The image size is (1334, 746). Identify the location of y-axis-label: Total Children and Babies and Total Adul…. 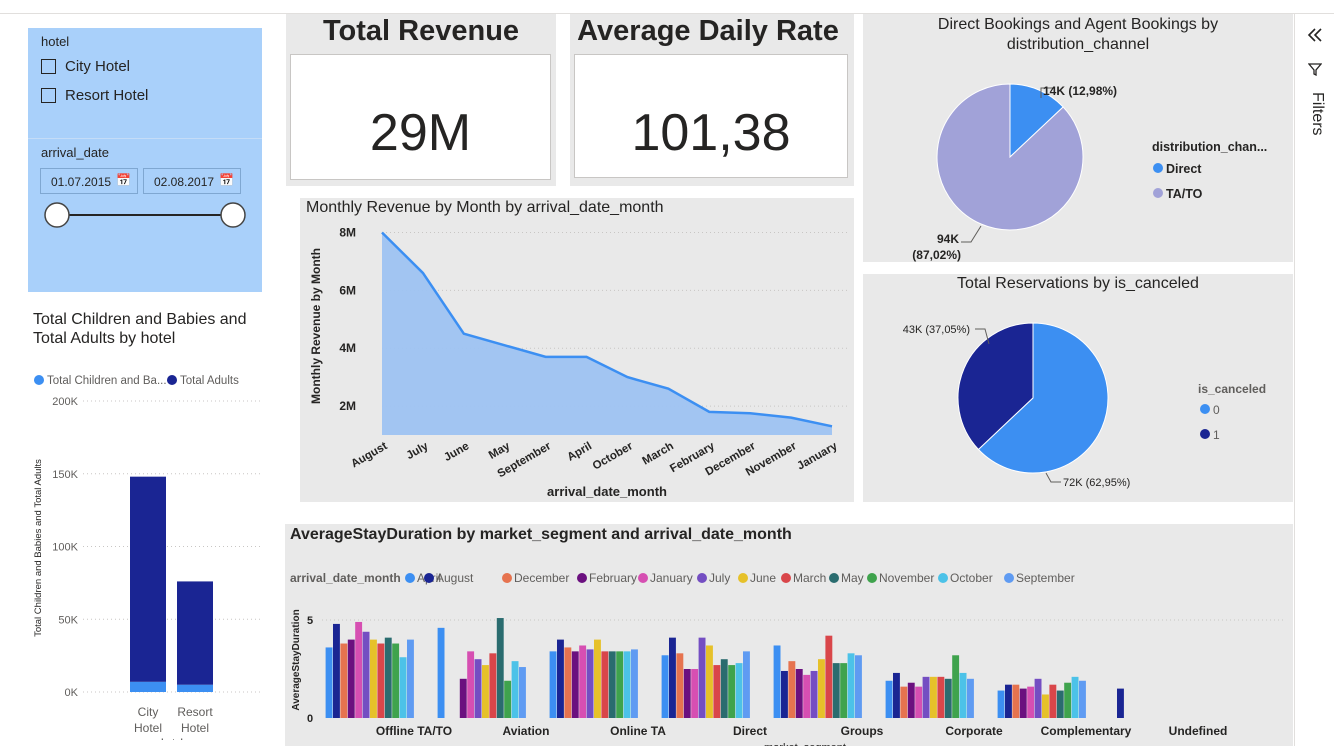
(38, 548).